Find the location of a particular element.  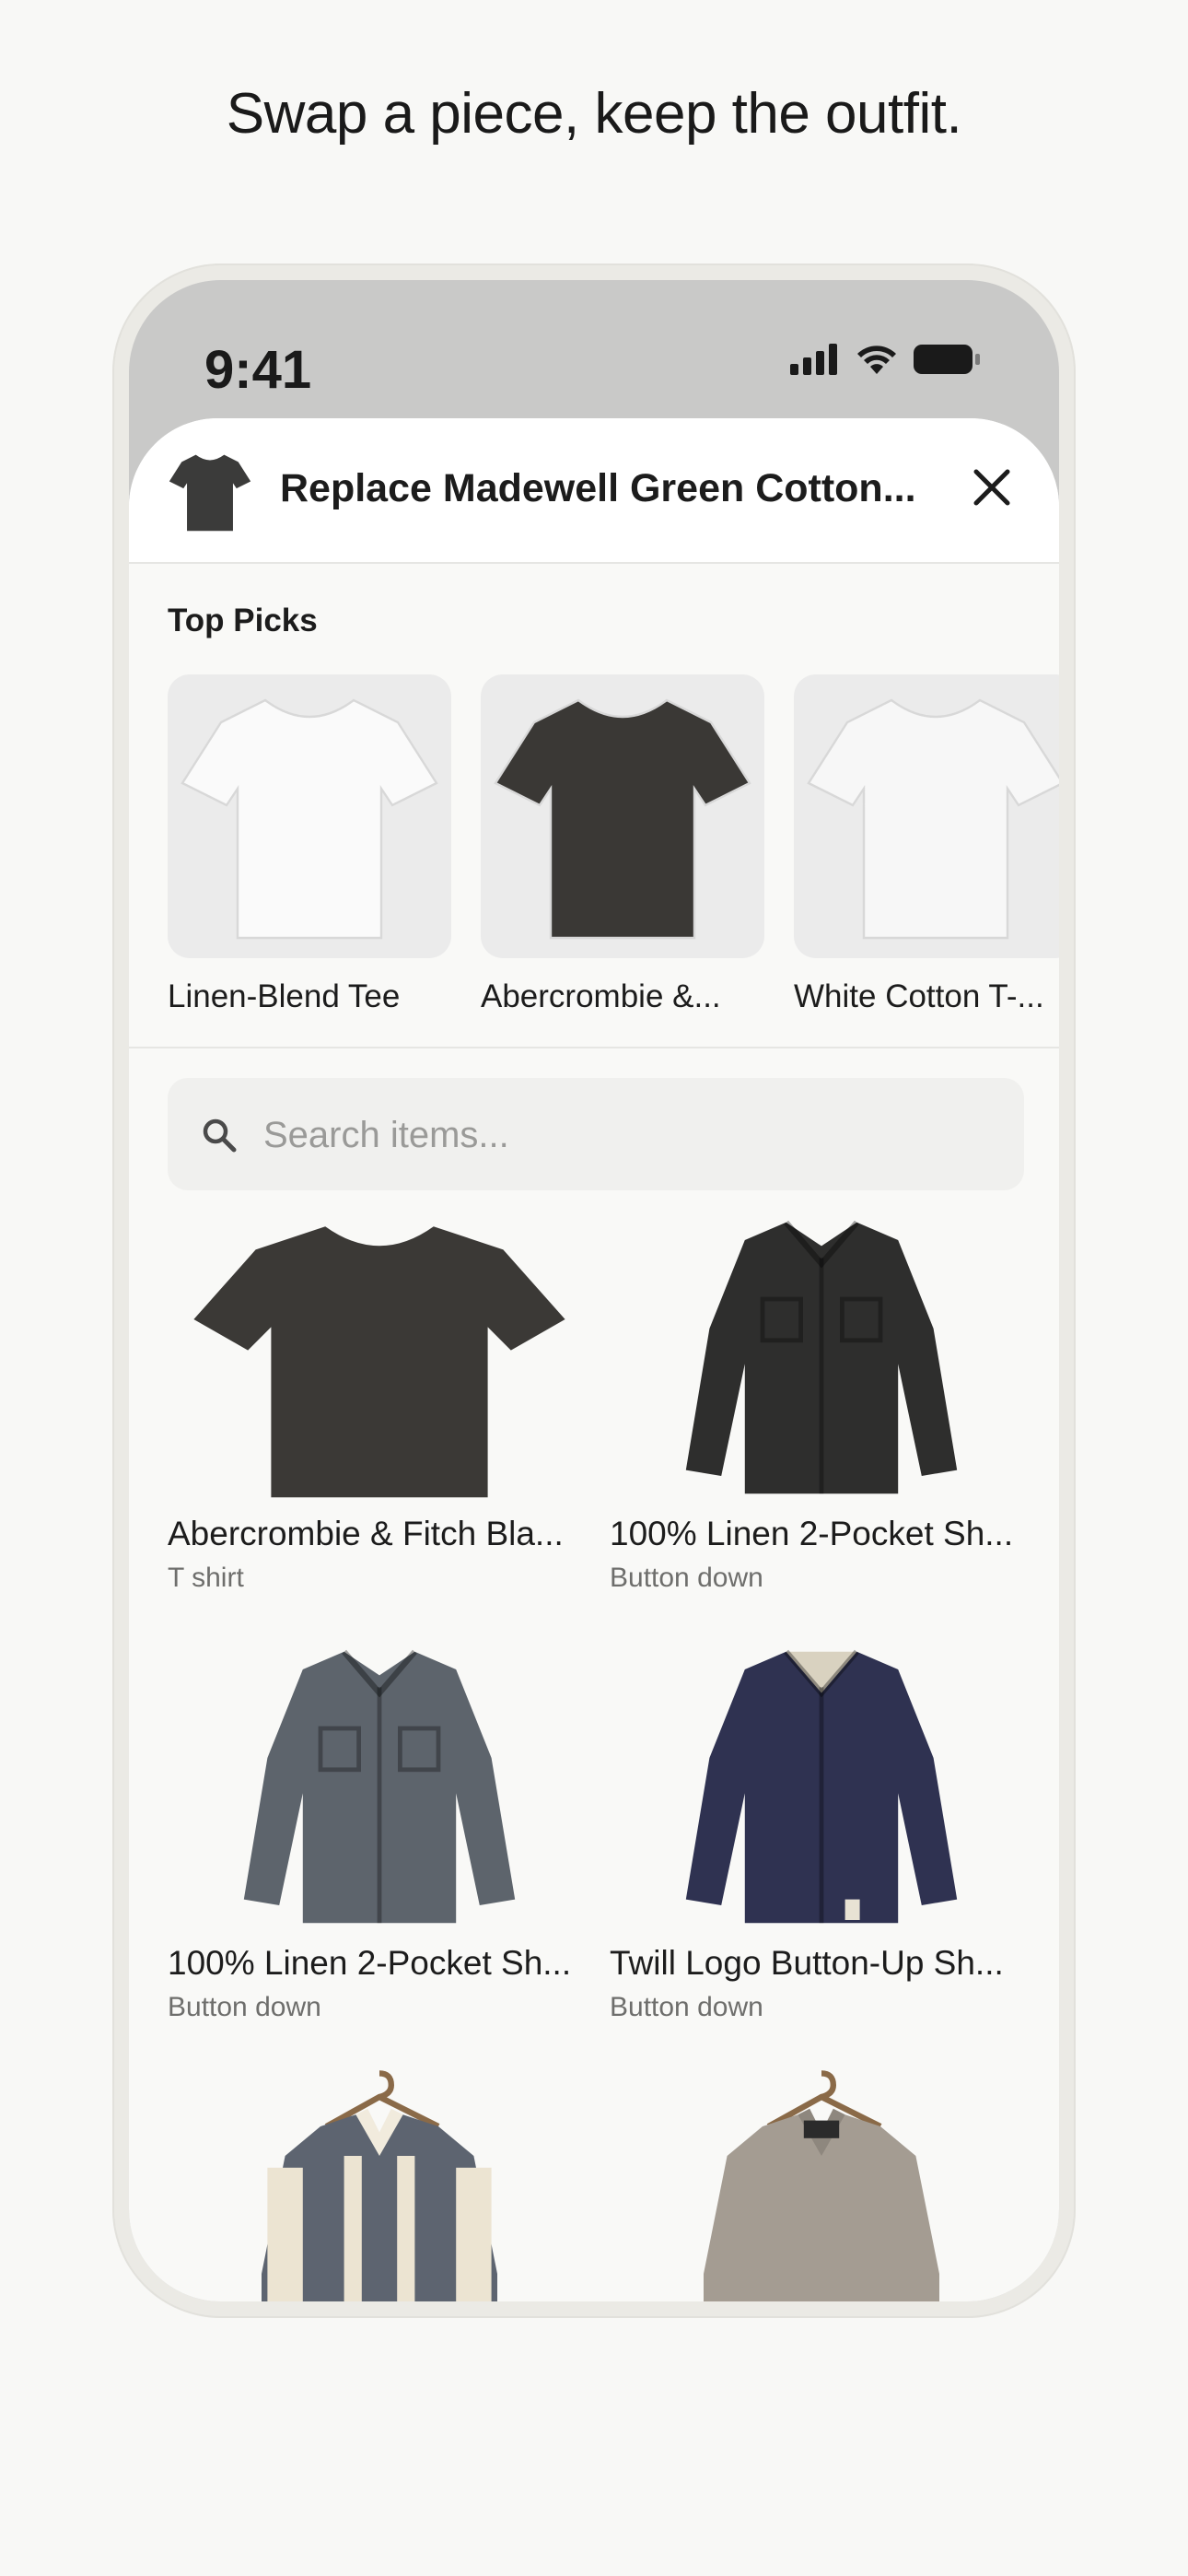

top-pick-label: Linen-Blend Tee is located at coordinates (284, 996).